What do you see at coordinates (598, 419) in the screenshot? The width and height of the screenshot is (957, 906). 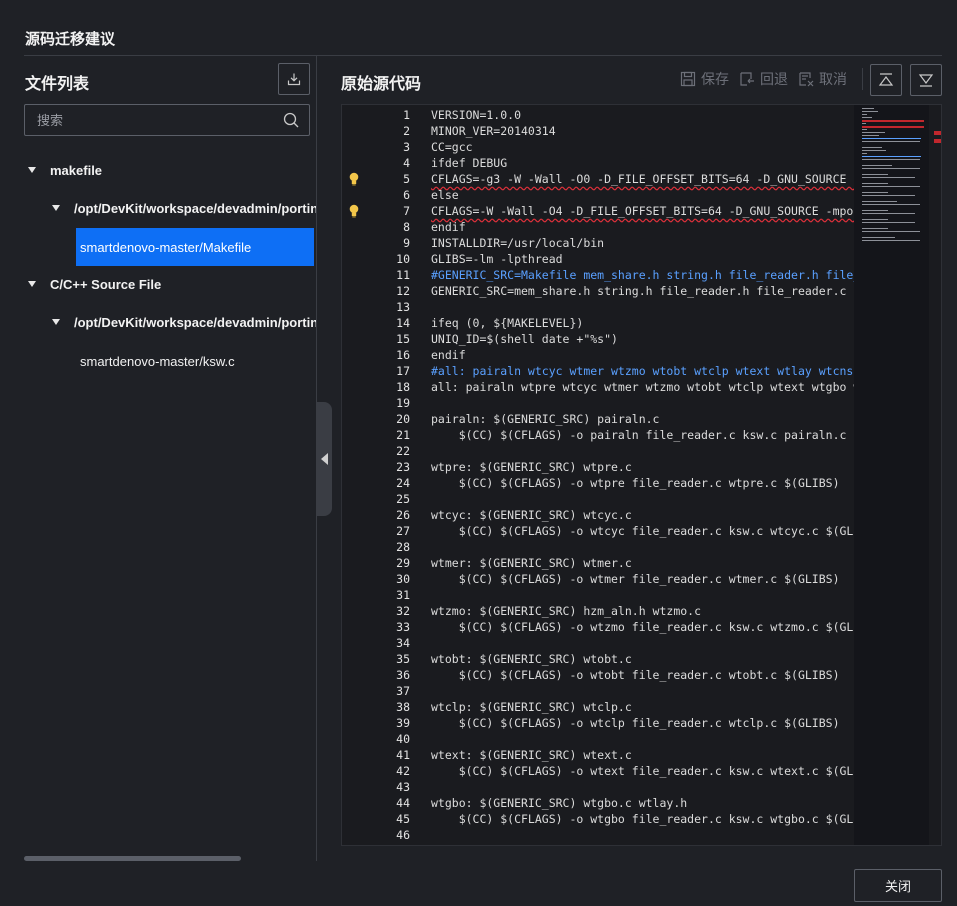 I see `code-line: 20 pairaln: $(GENERIC_SRC) pairaln.c` at bounding box center [598, 419].